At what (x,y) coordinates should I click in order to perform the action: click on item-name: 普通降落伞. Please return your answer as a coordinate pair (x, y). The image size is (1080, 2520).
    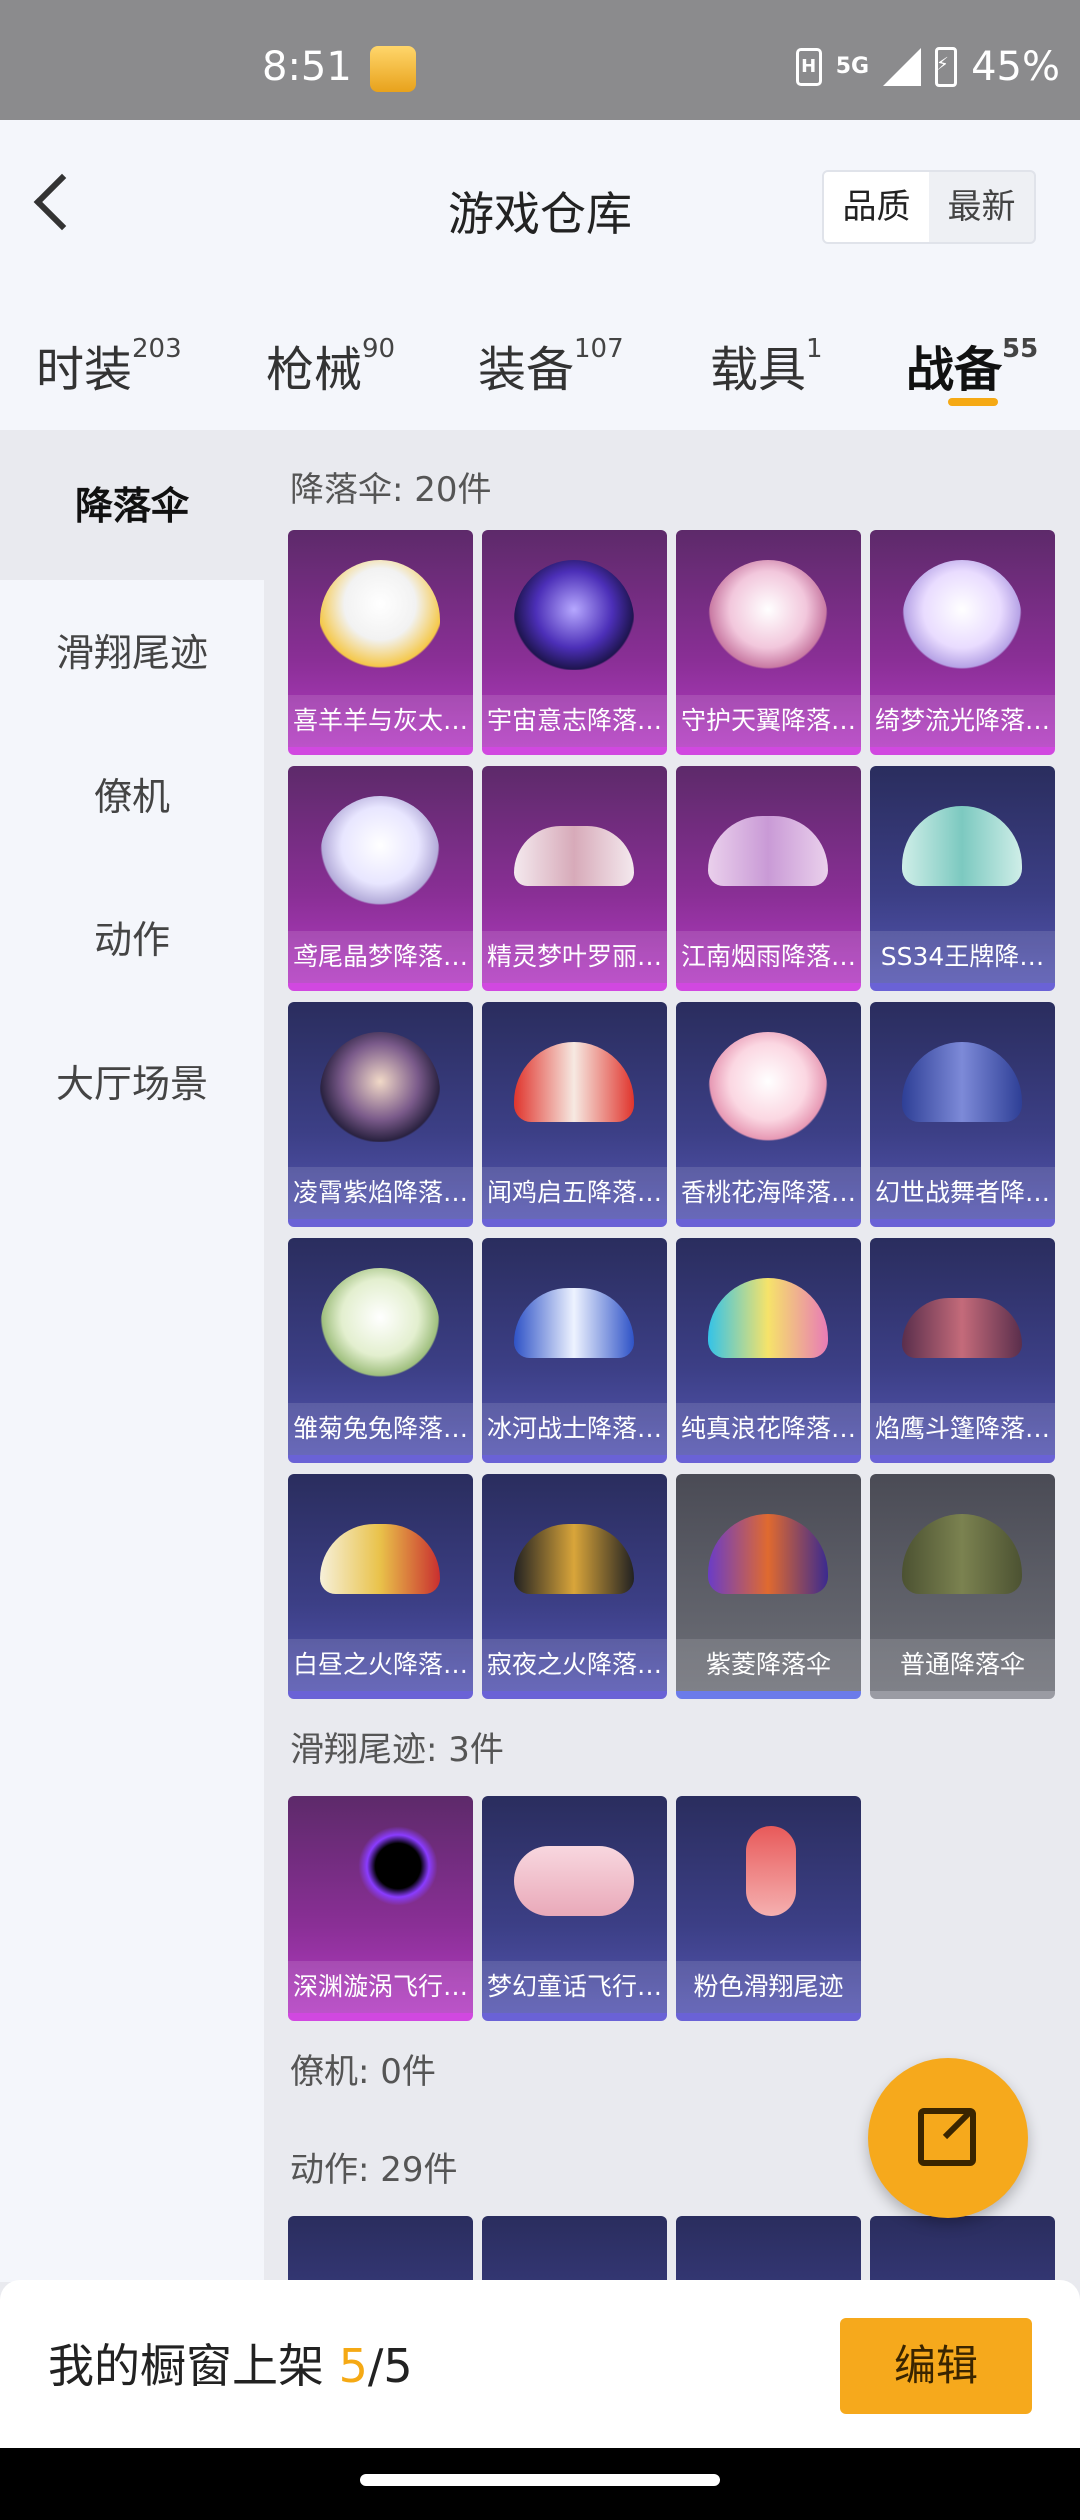
    Looking at the image, I should click on (962, 1665).